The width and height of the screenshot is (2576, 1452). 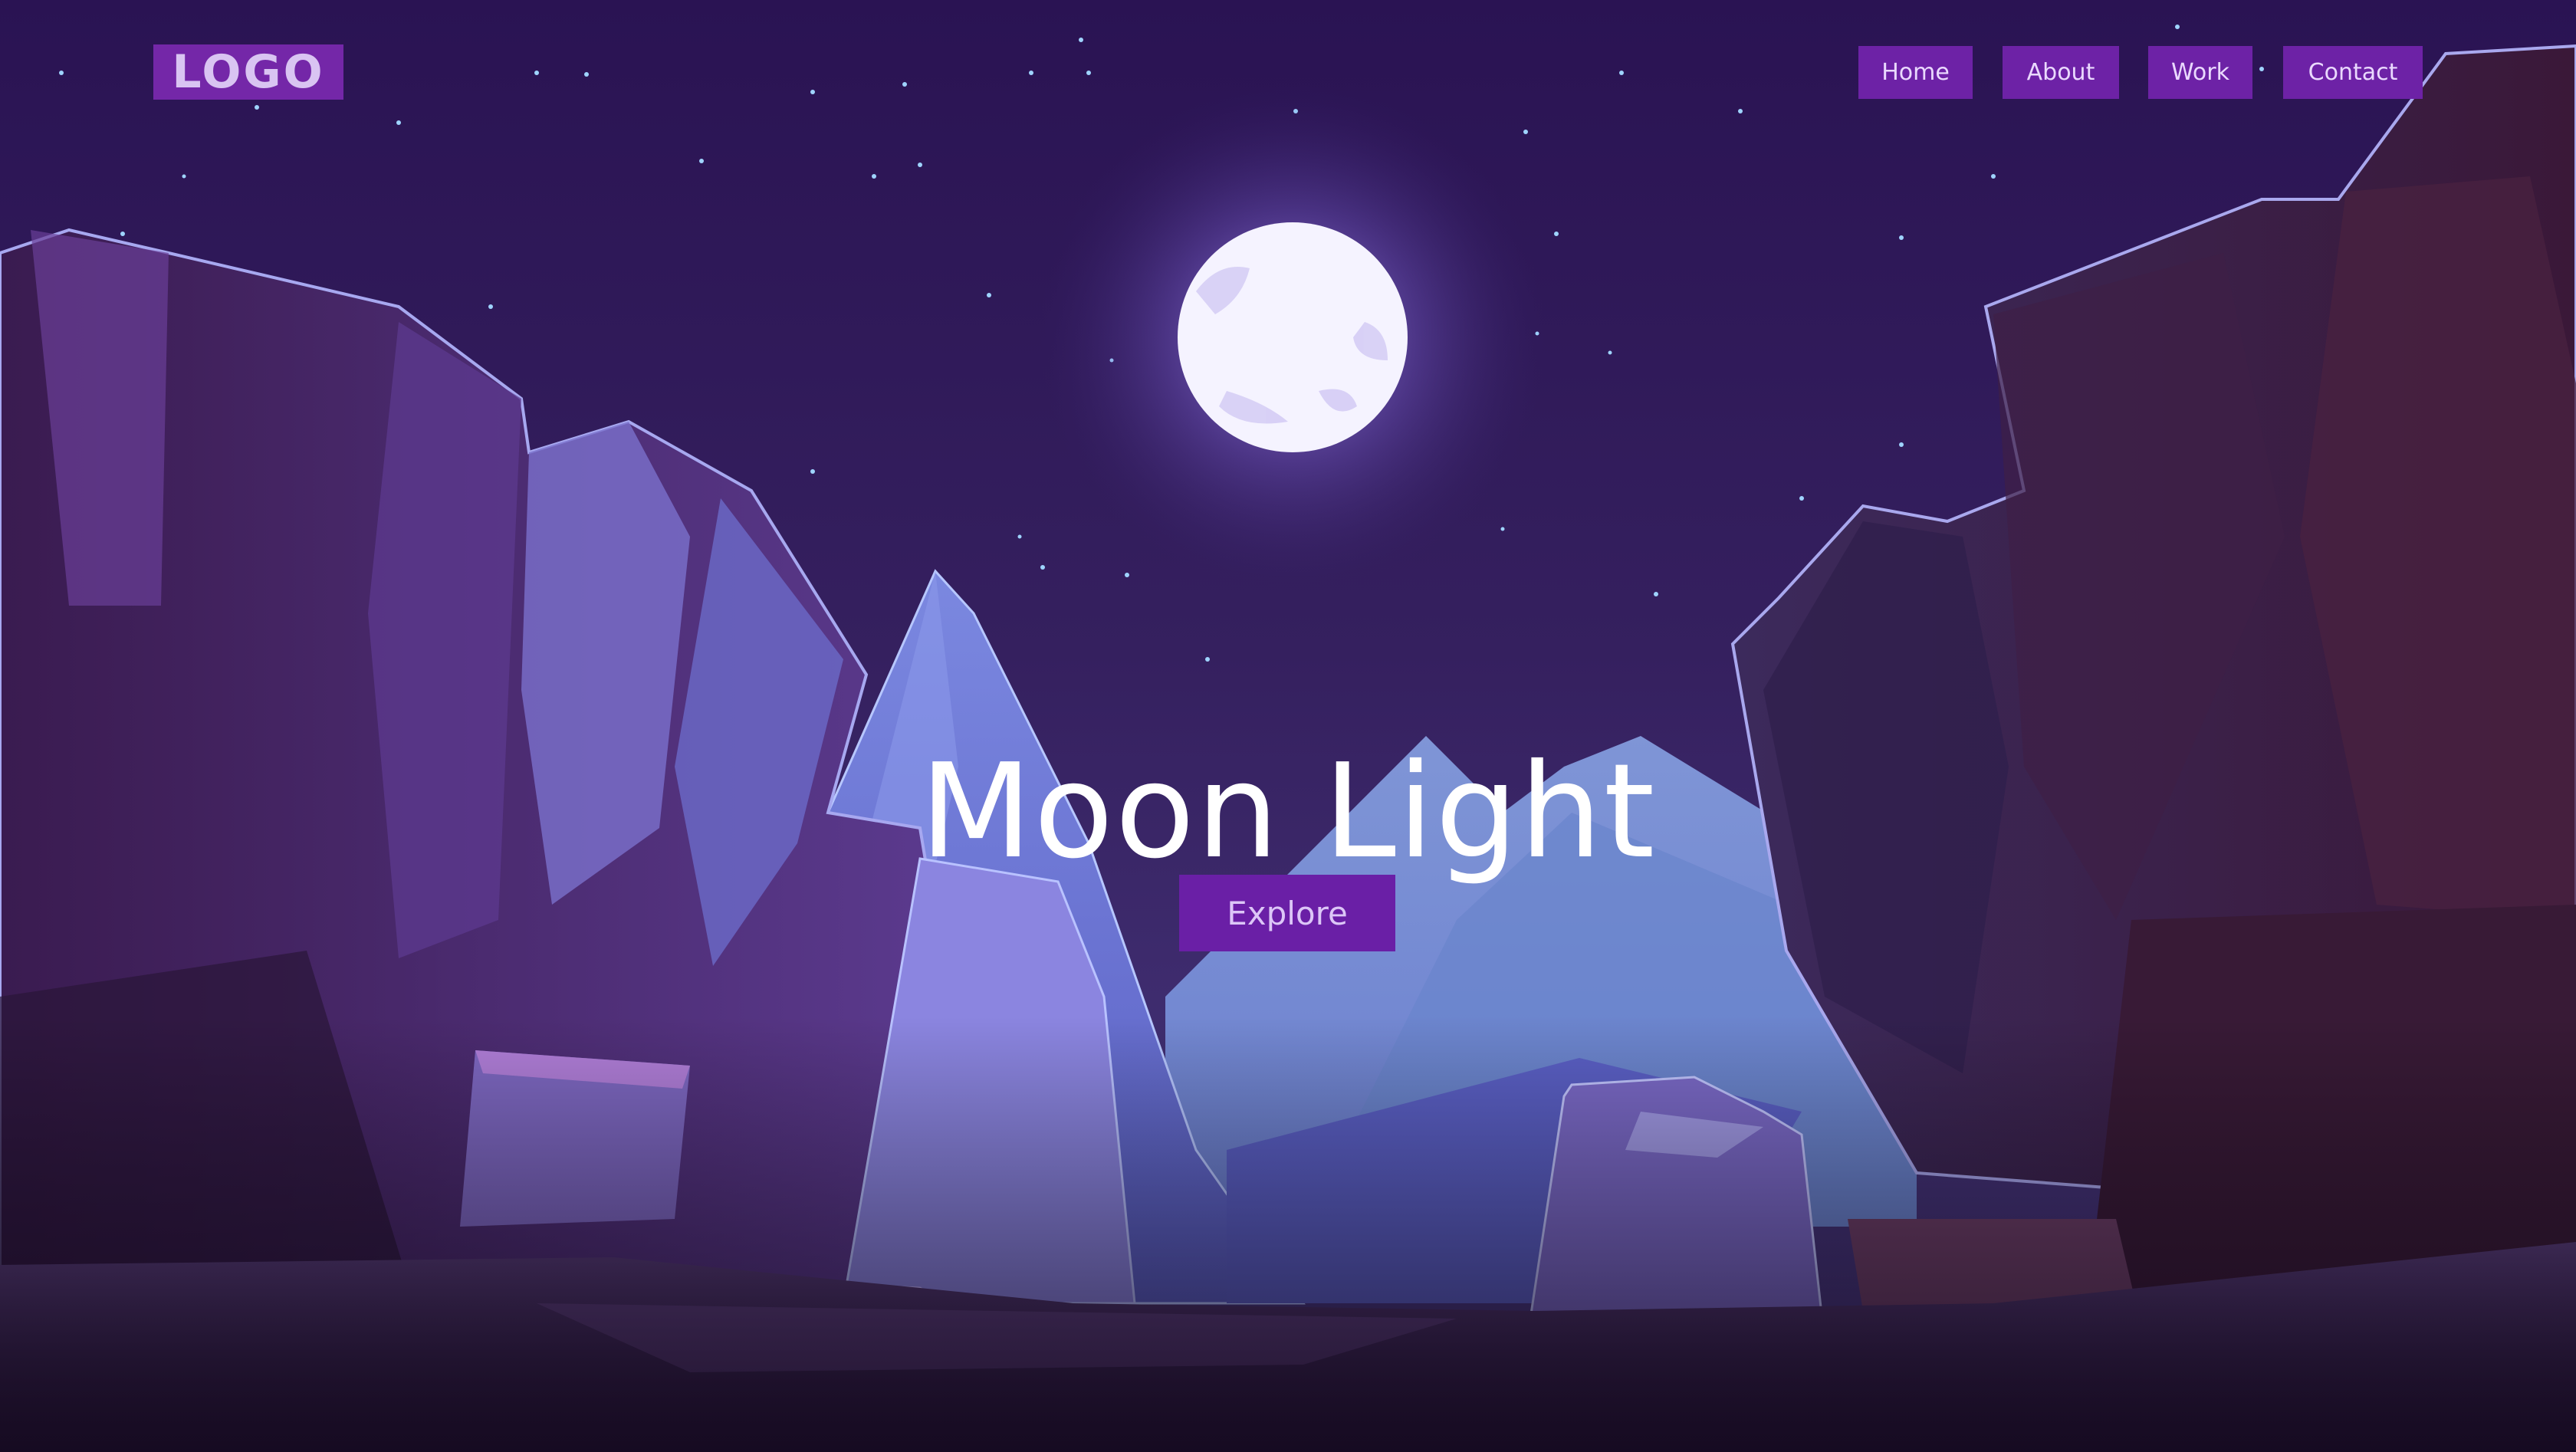 What do you see at coordinates (1287, 913) in the screenshot?
I see `explore-button: Explore` at bounding box center [1287, 913].